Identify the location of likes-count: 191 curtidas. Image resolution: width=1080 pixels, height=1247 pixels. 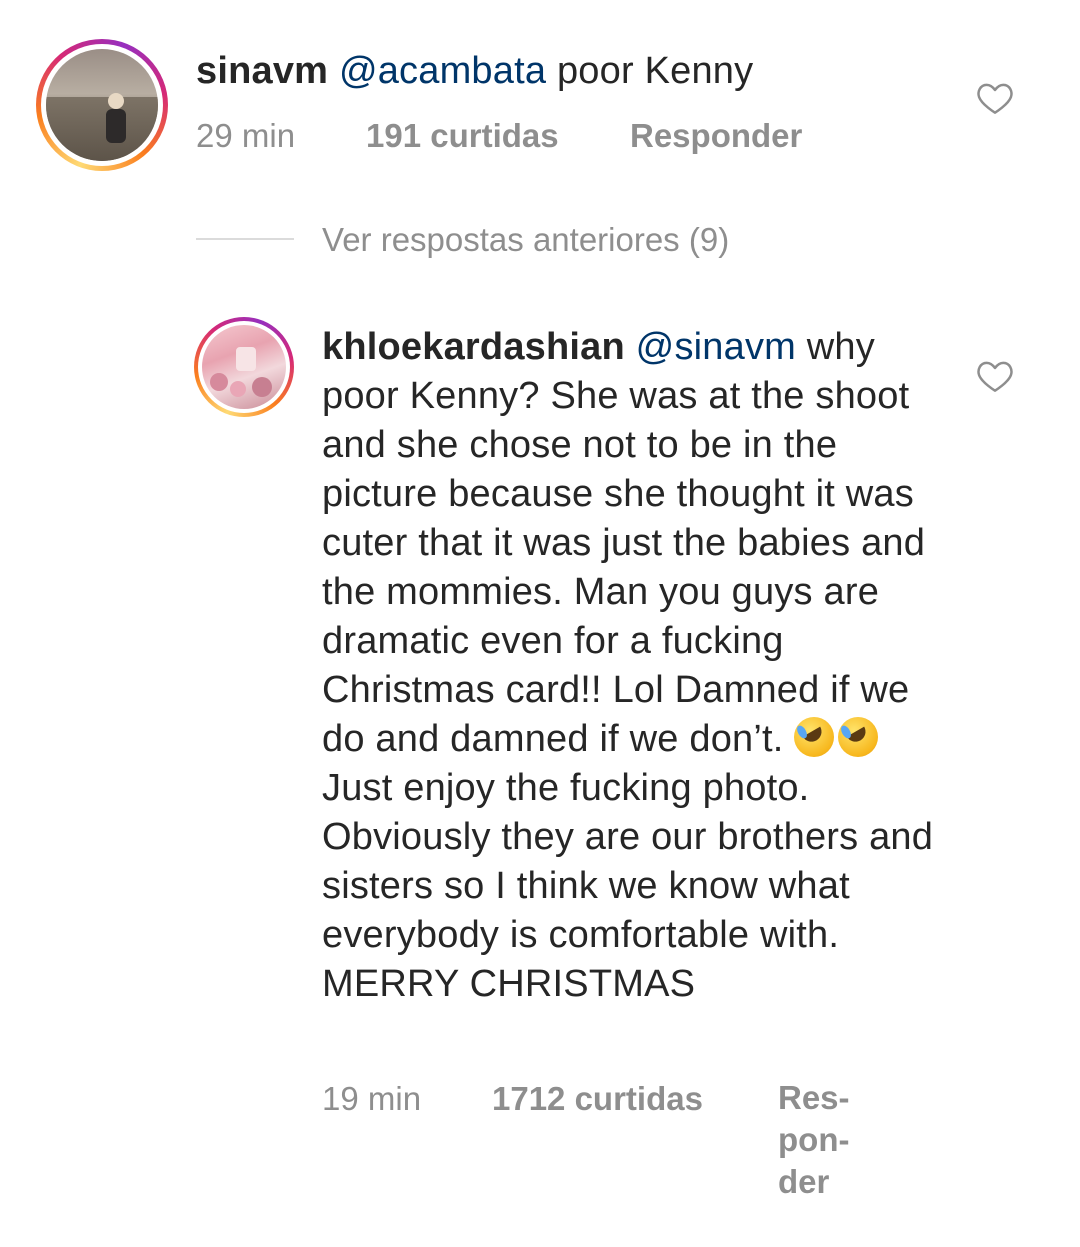
(462, 136).